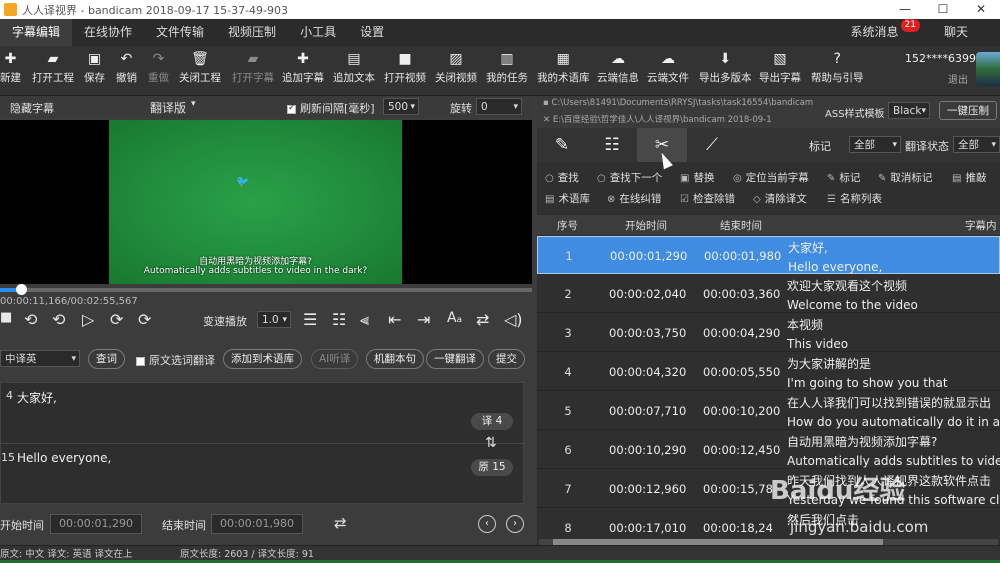 This screenshot has width=1000, height=563. I want to click on edit-pencil-icon: ✎, so click(562, 145).